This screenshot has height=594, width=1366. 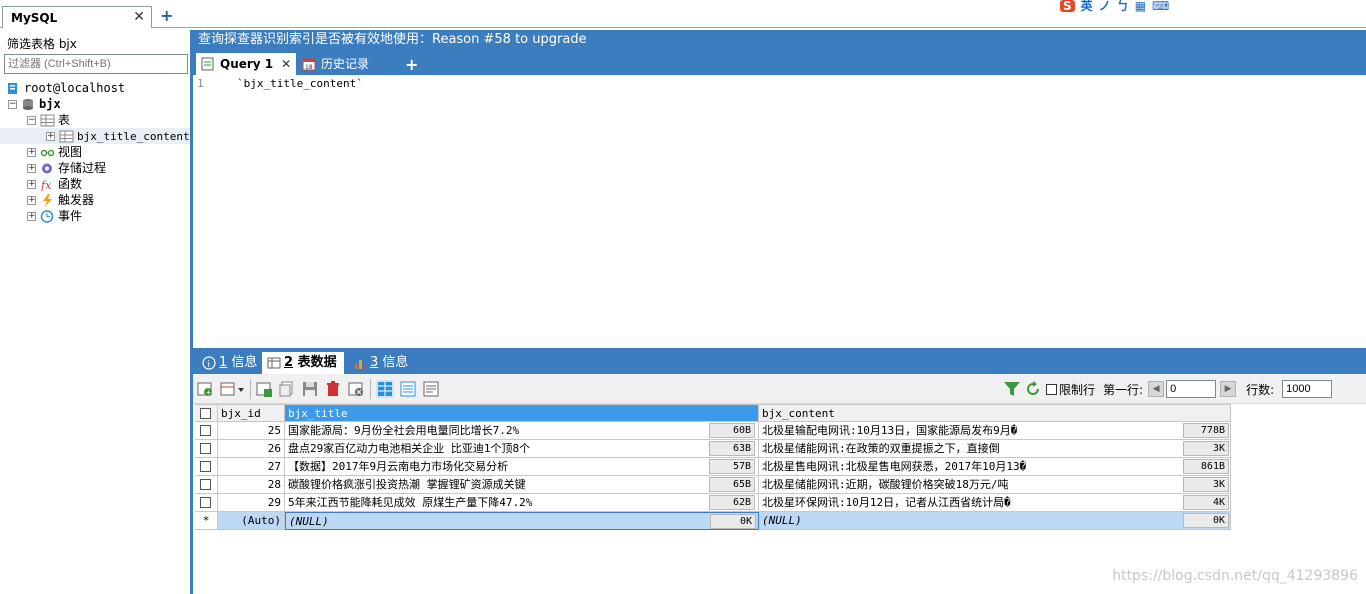 What do you see at coordinates (205, 389) in the screenshot?
I see `insert-row-icon: +` at bounding box center [205, 389].